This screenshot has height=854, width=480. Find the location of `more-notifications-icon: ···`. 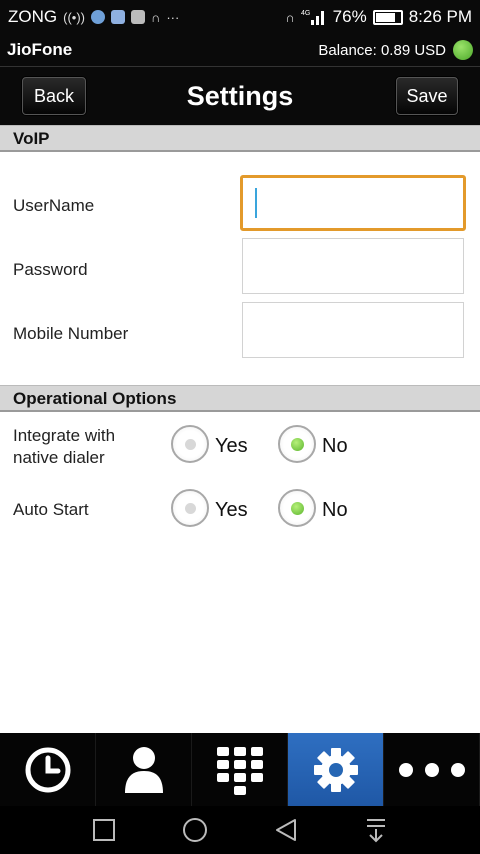

more-notifications-icon: ··· is located at coordinates (173, 17).